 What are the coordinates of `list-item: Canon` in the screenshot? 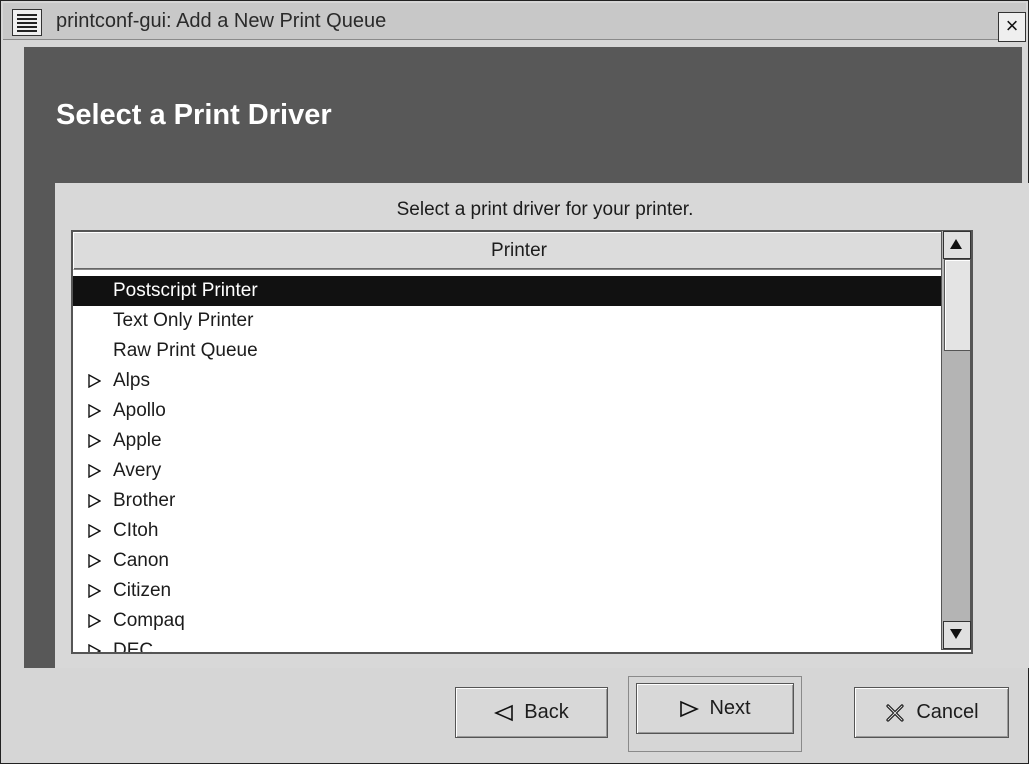 It's located at (520, 561).